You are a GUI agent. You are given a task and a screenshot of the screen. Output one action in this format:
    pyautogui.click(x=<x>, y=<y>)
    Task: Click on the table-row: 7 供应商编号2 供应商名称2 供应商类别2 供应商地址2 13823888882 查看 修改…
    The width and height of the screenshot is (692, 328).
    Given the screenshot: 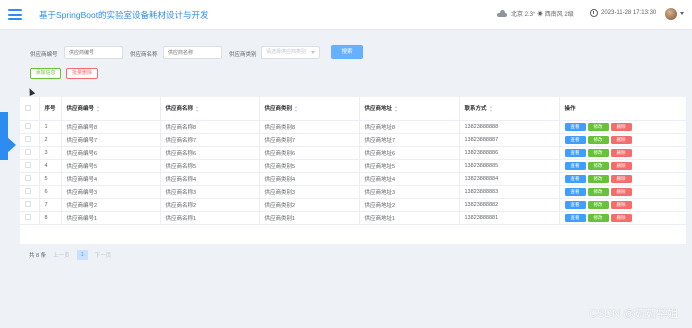 What is the action you would take?
    pyautogui.click(x=353, y=205)
    